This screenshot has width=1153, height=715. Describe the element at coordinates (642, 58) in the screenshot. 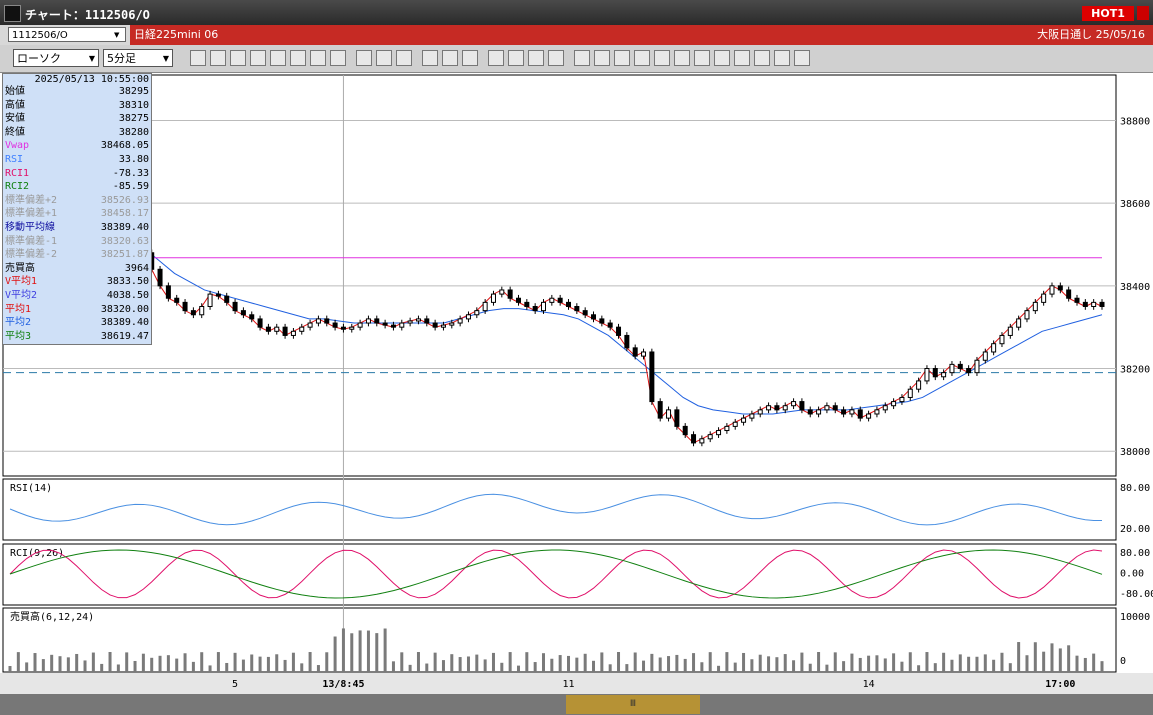

I see `bb-icon` at that location.